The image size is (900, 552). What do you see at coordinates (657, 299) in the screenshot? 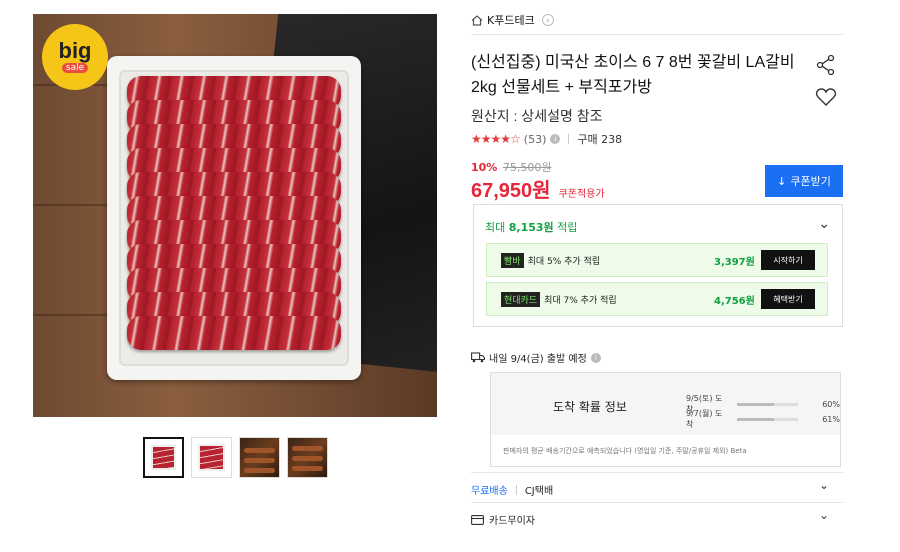
I see `offer-row: 현대카드 최대 7% 추가 적립 4,756원 혜택받기` at bounding box center [657, 299].